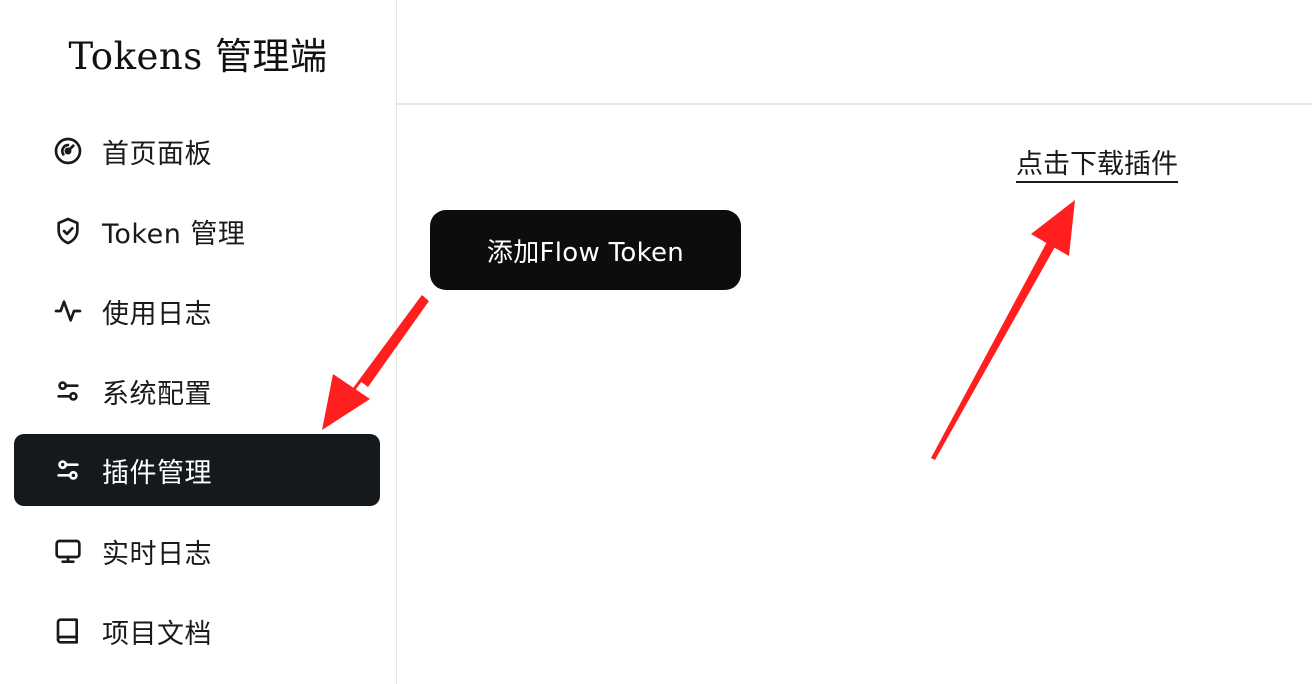 The image size is (1312, 684). What do you see at coordinates (157, 554) in the screenshot?
I see `sidebar-item-label: 实时日志` at bounding box center [157, 554].